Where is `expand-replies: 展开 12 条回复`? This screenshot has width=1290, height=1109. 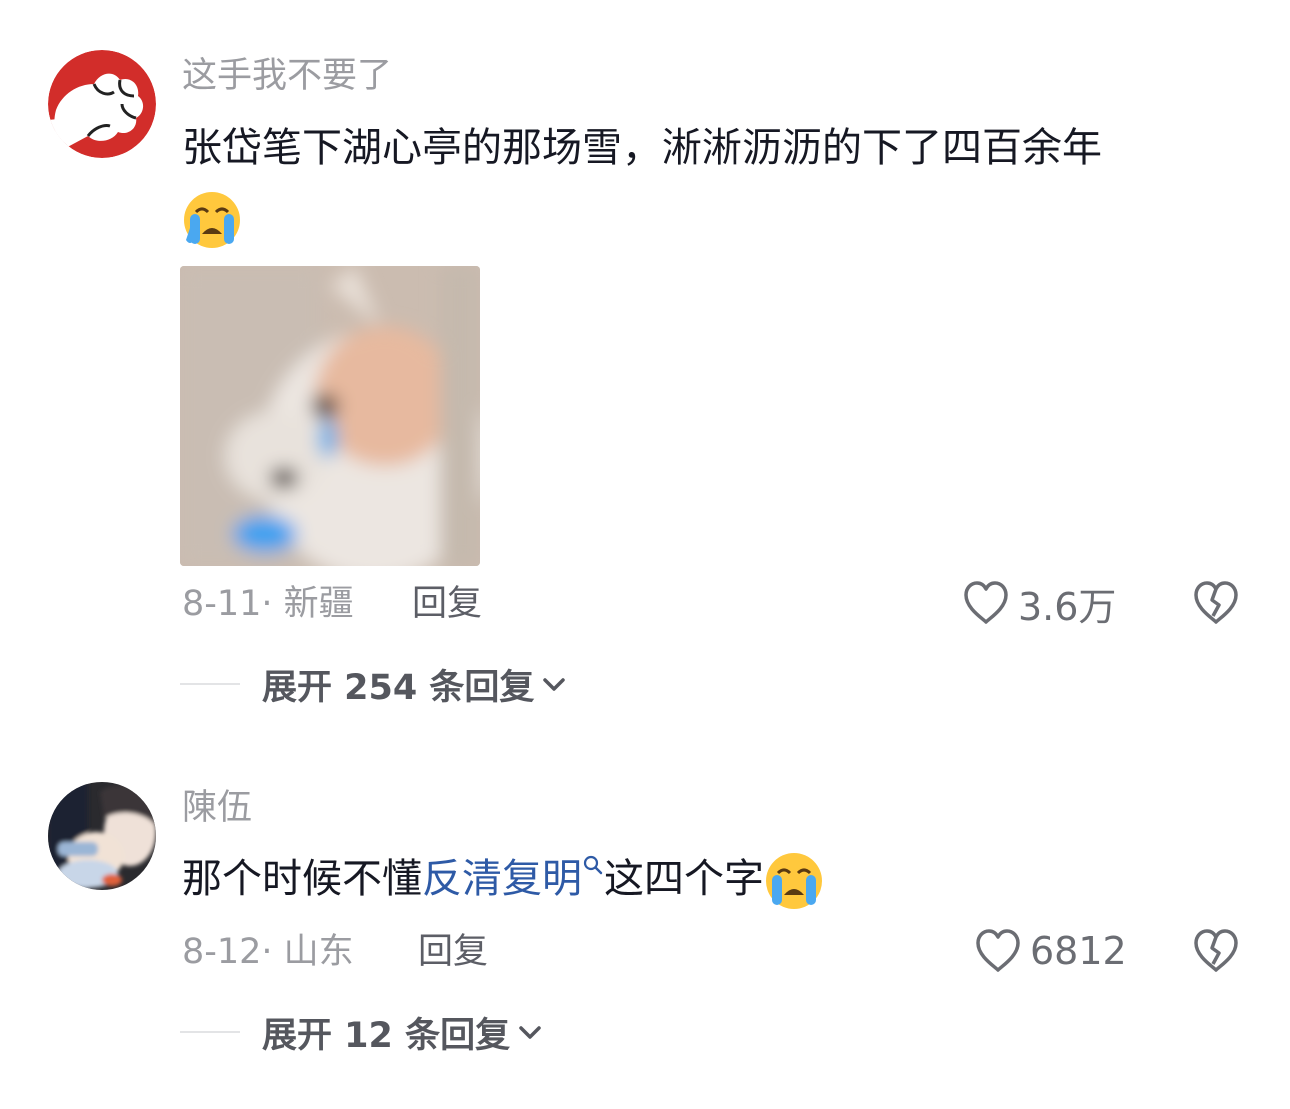
expand-replies: 展开 12 条回复 is located at coordinates (362, 1033).